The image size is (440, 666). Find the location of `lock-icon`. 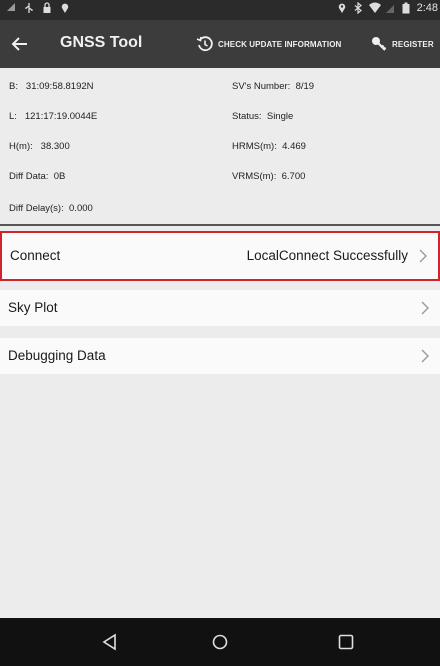

lock-icon is located at coordinates (47, 8).